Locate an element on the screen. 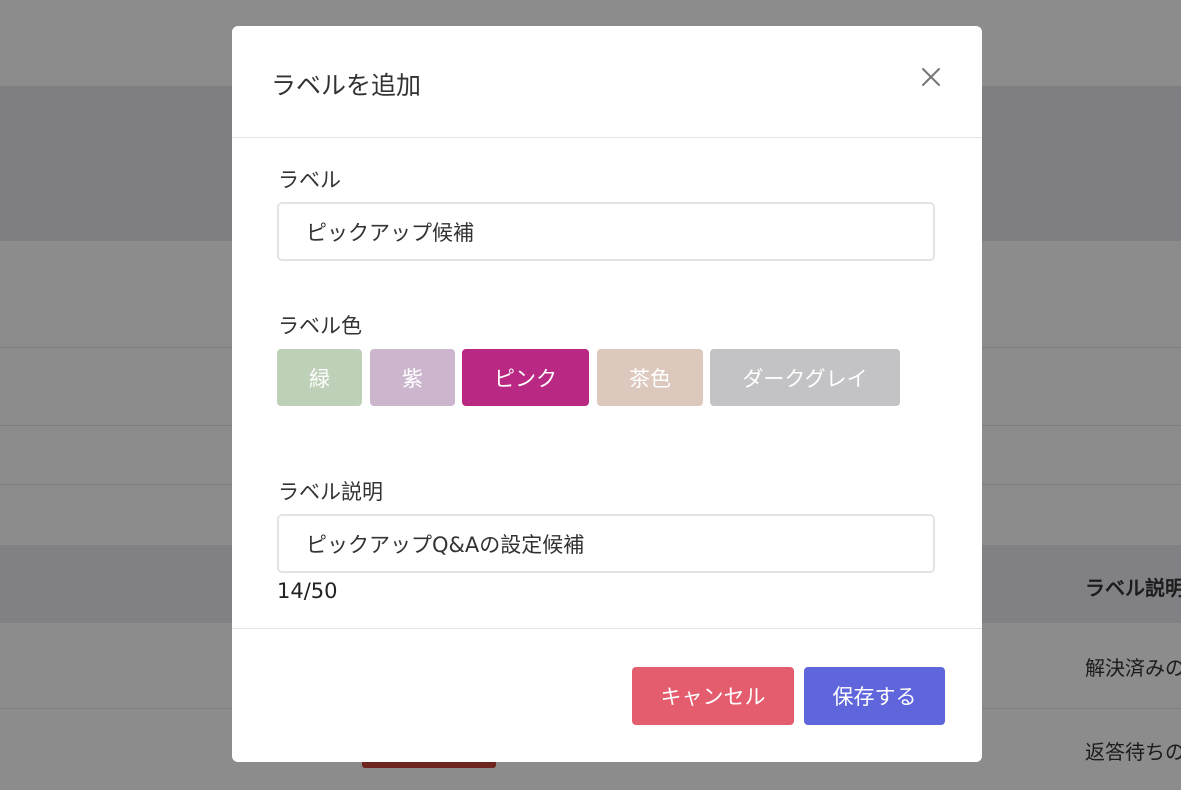  label-name-label: ラベル is located at coordinates (309, 180).